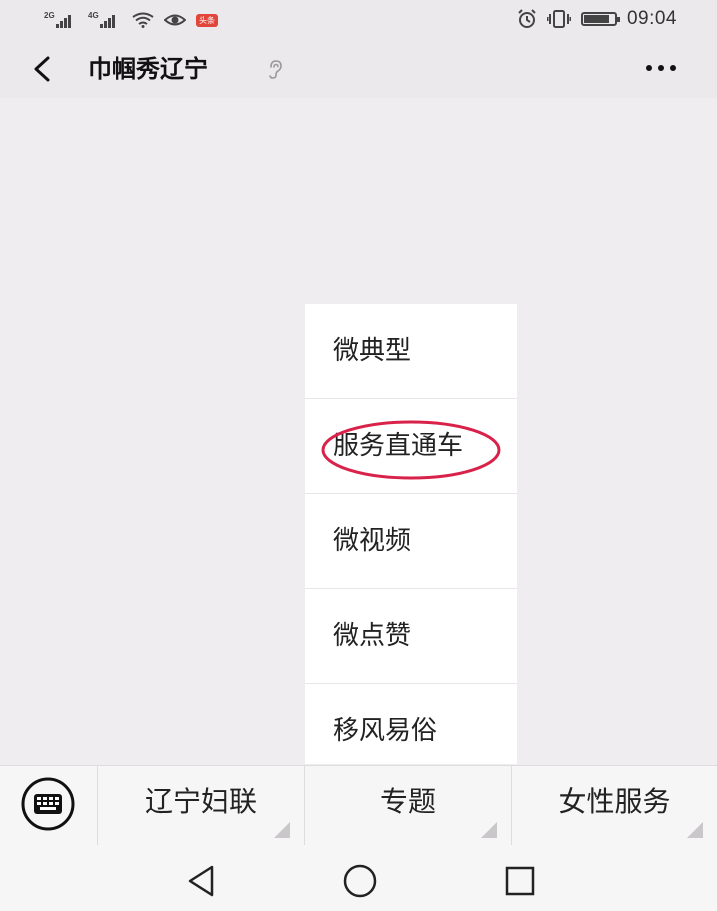 This screenshot has height=911, width=717. I want to click on menu-item-yifengyisu: 移风易俗, so click(411, 724).